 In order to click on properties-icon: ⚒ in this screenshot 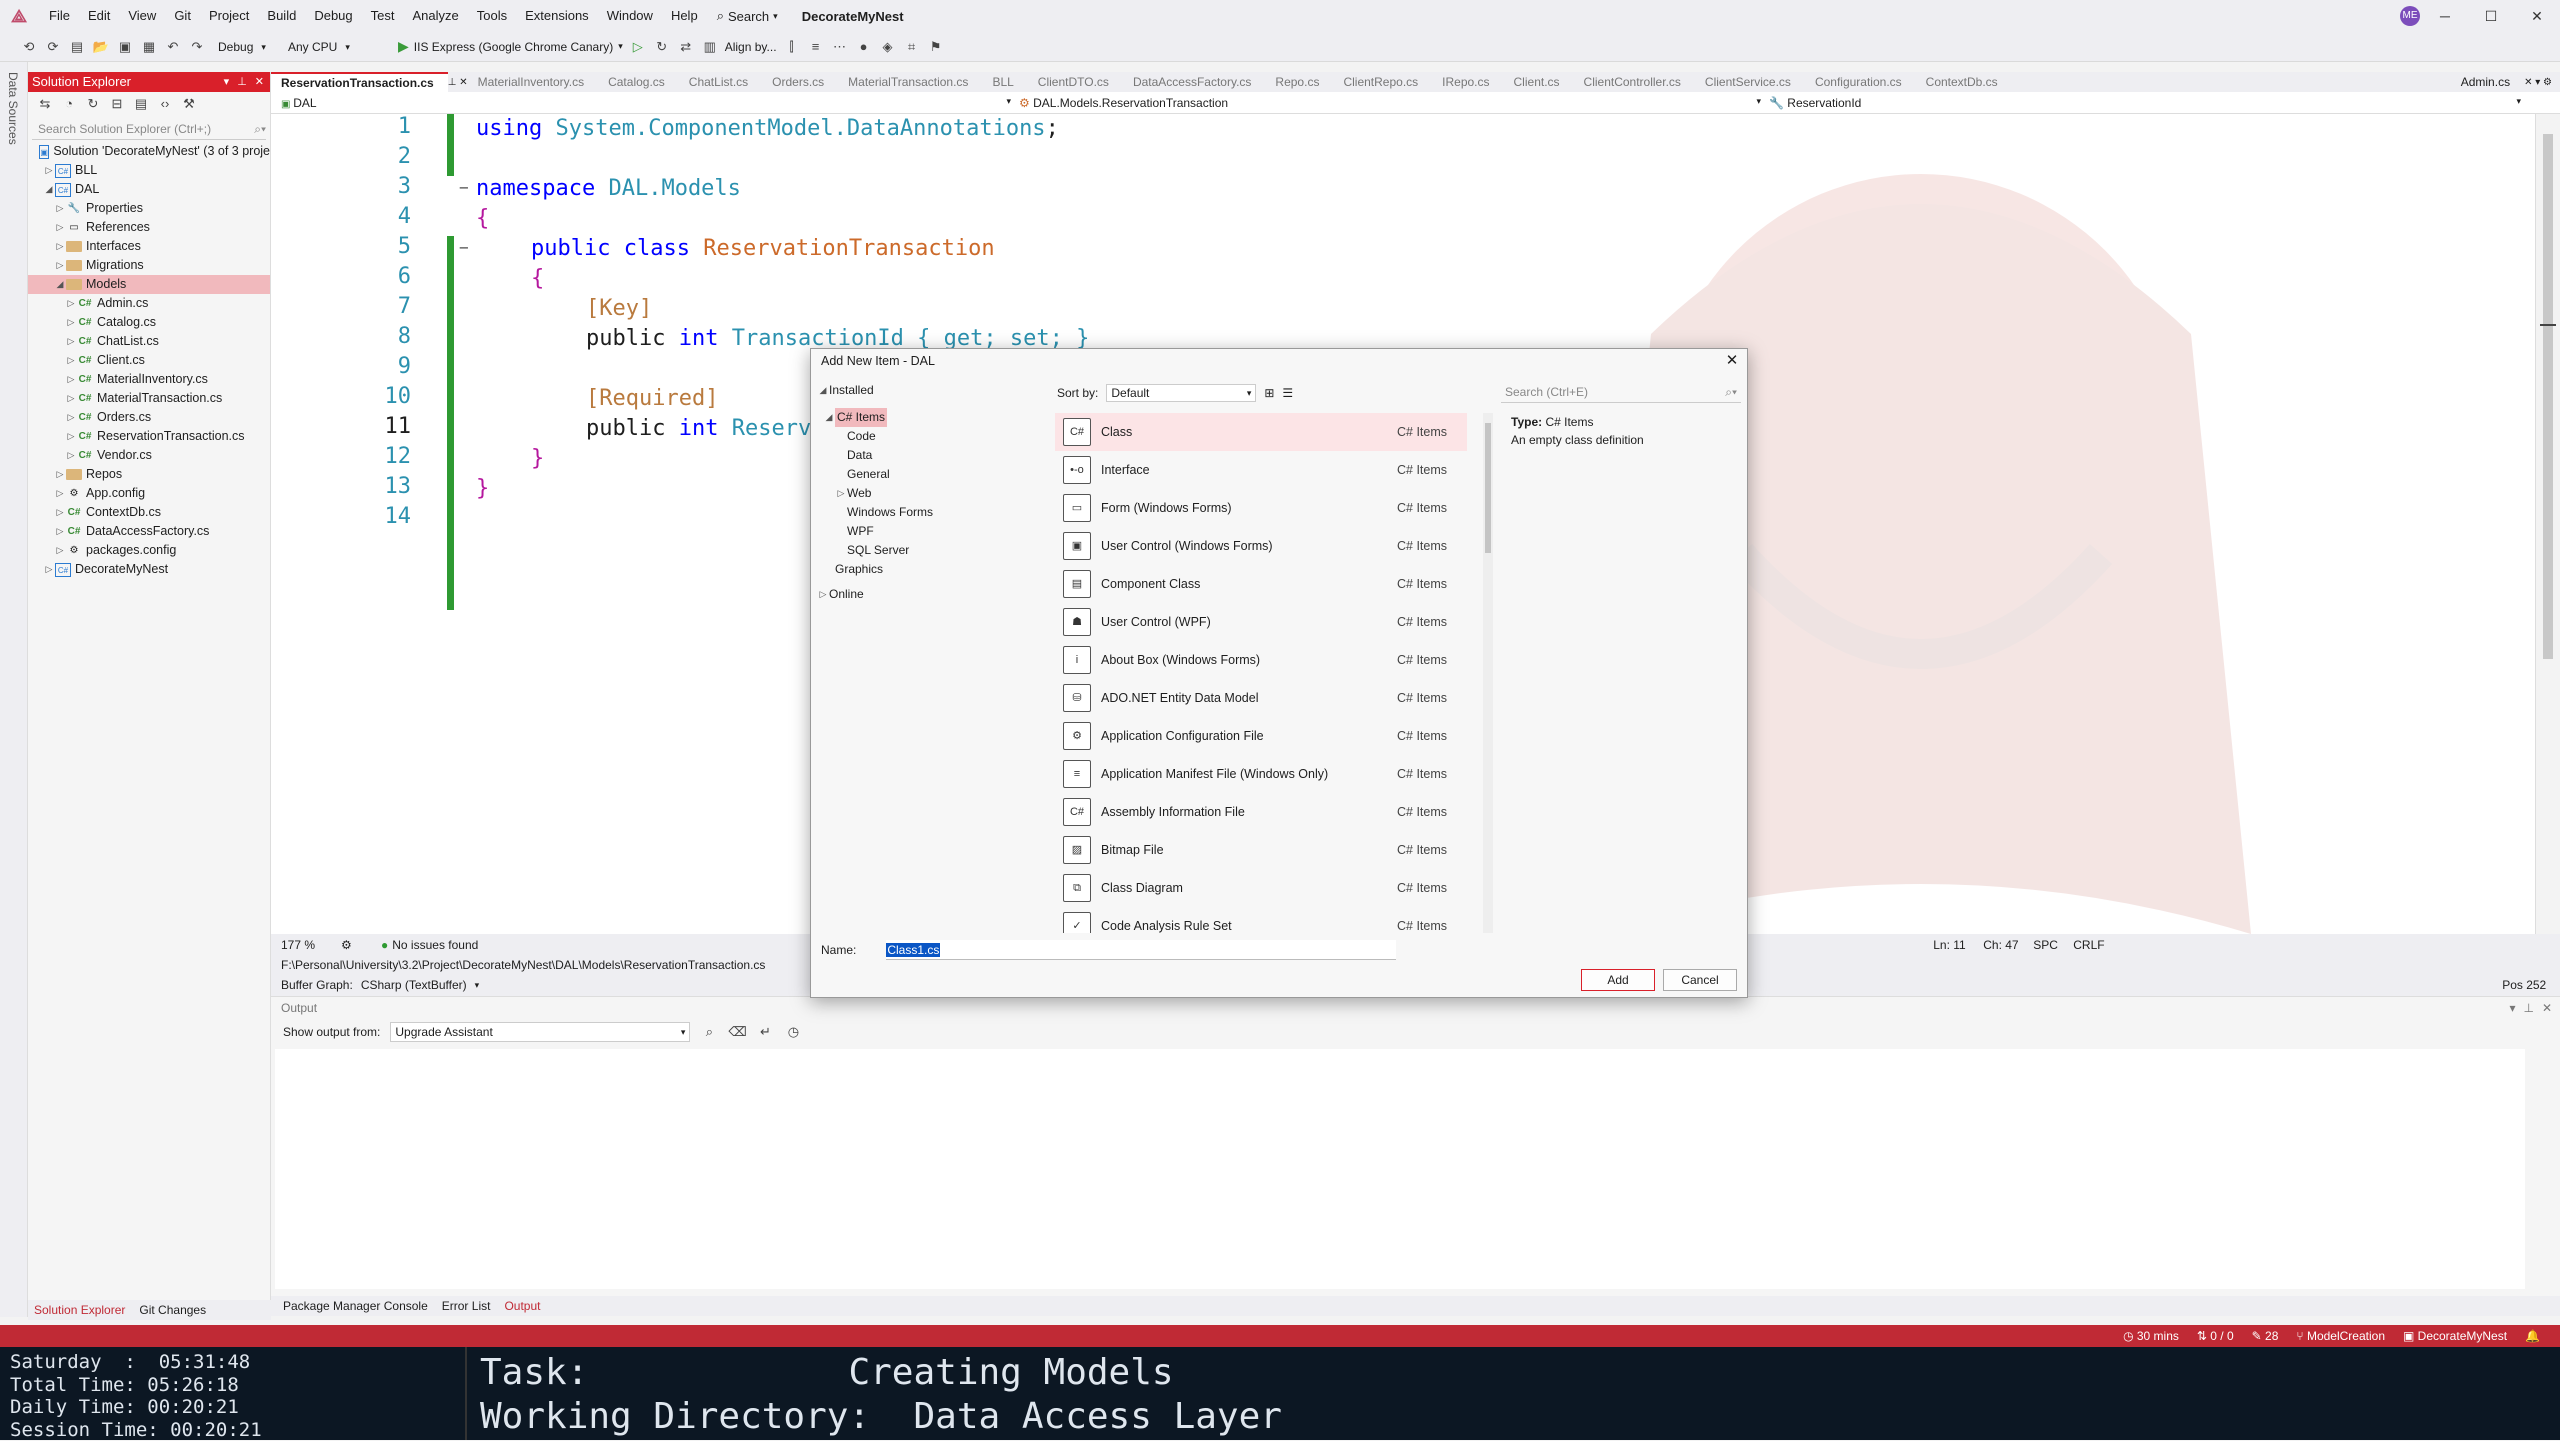, I will do `click(189, 104)`.